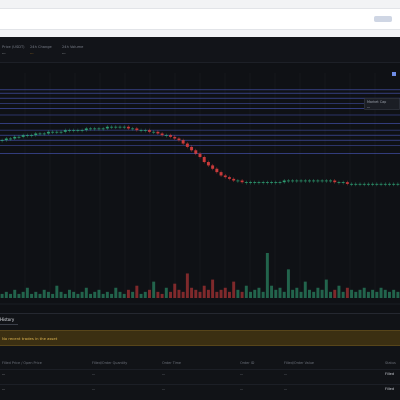 Image resolution: width=400 pixels, height=400 pixels. What do you see at coordinates (41, 47) in the screenshot?
I see `stat-label: 24h Change` at bounding box center [41, 47].